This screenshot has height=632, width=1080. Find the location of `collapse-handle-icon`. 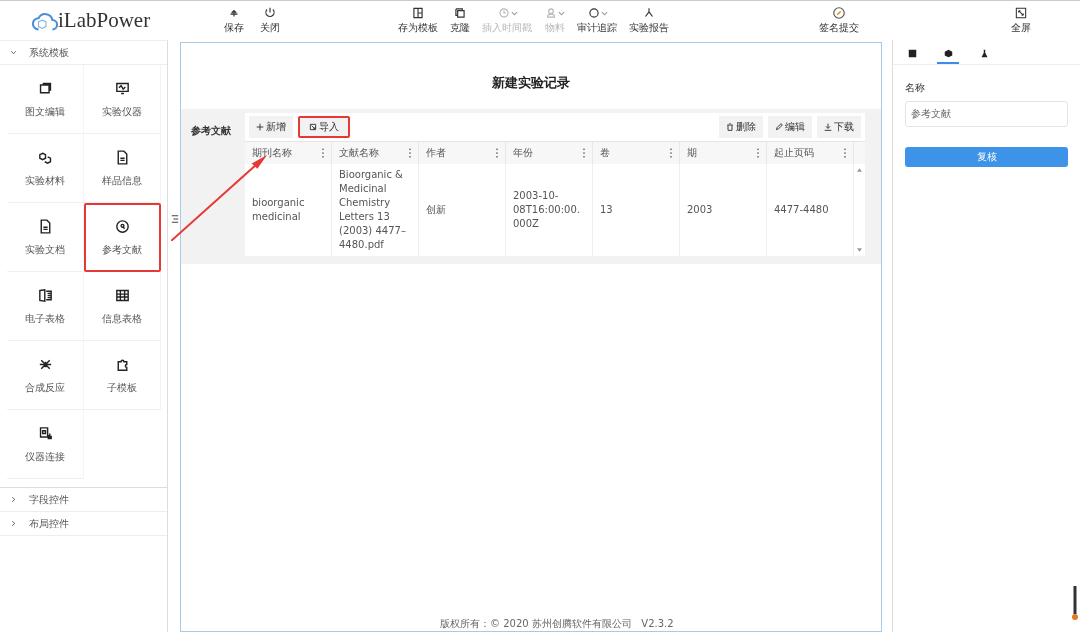

collapse-handle-icon is located at coordinates (175, 219).